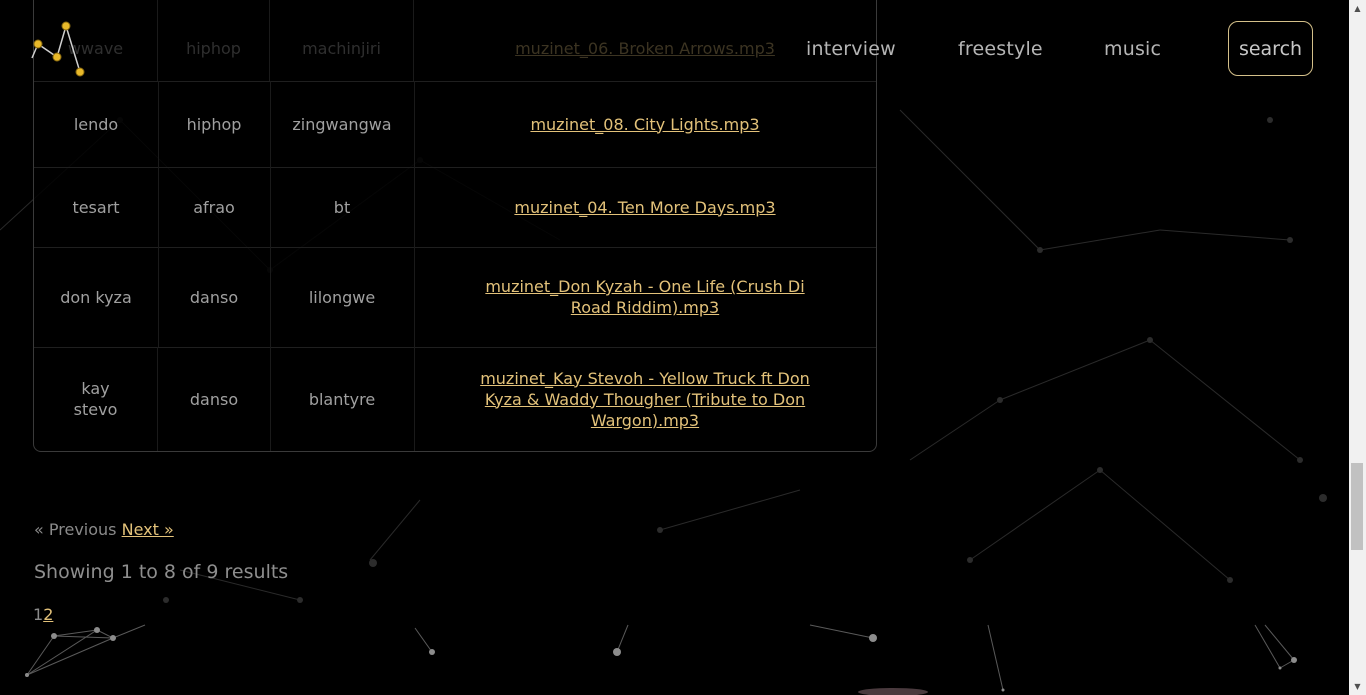 The width and height of the screenshot is (1366, 695). What do you see at coordinates (96, 297) in the screenshot?
I see `artist-cell: don kyza` at bounding box center [96, 297].